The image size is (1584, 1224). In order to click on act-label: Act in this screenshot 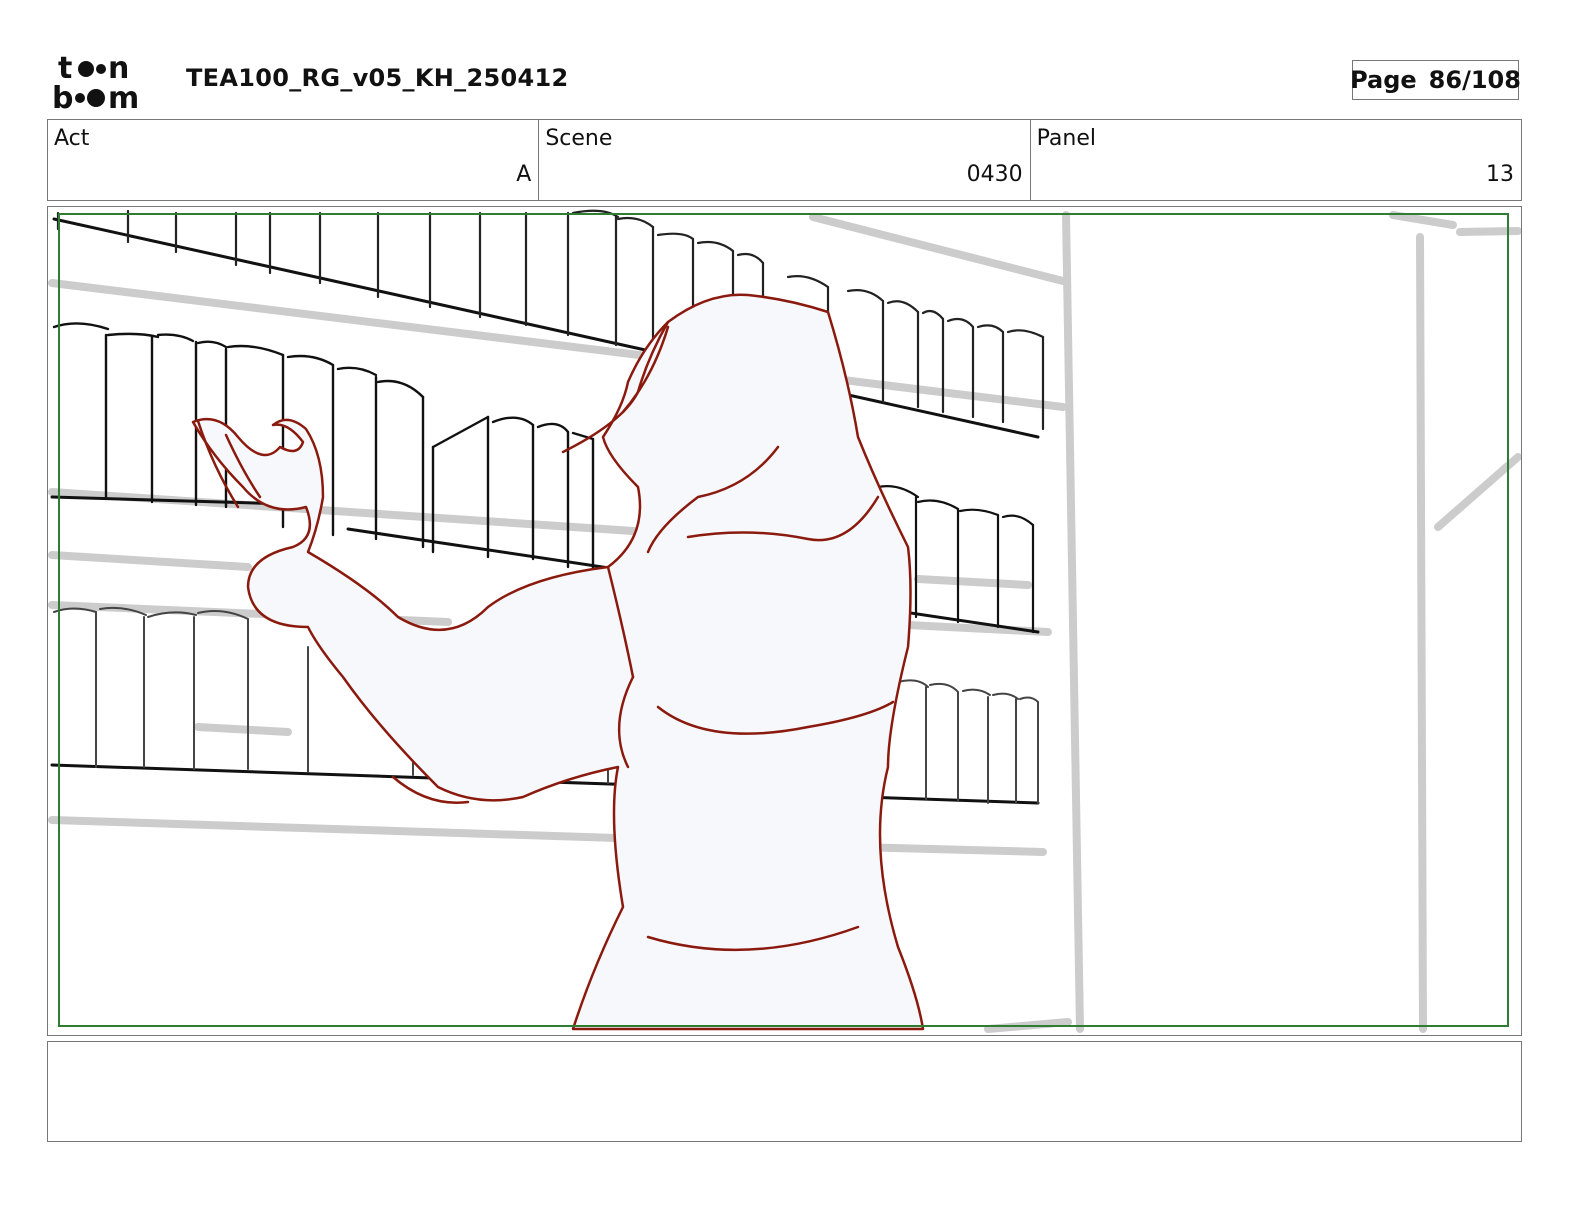, I will do `click(72, 138)`.